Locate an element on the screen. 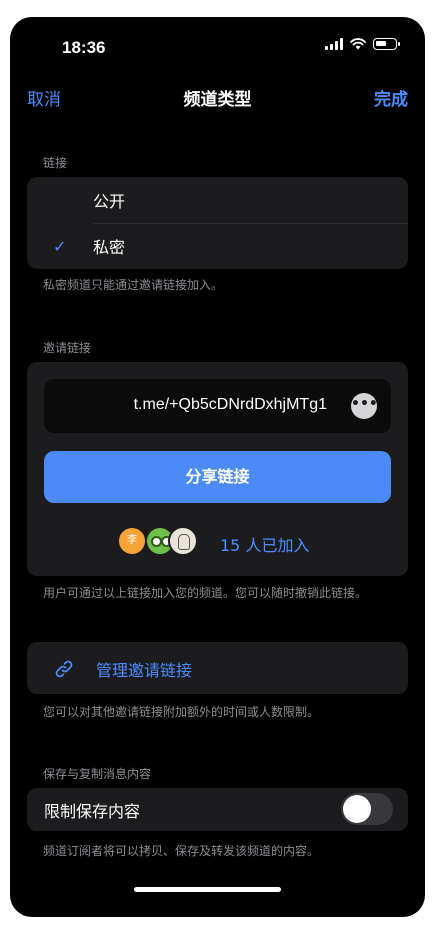  manage-links-footnote: 您可以对其他邀请链接附加额外的时间或人数限制。 is located at coordinates (181, 712).